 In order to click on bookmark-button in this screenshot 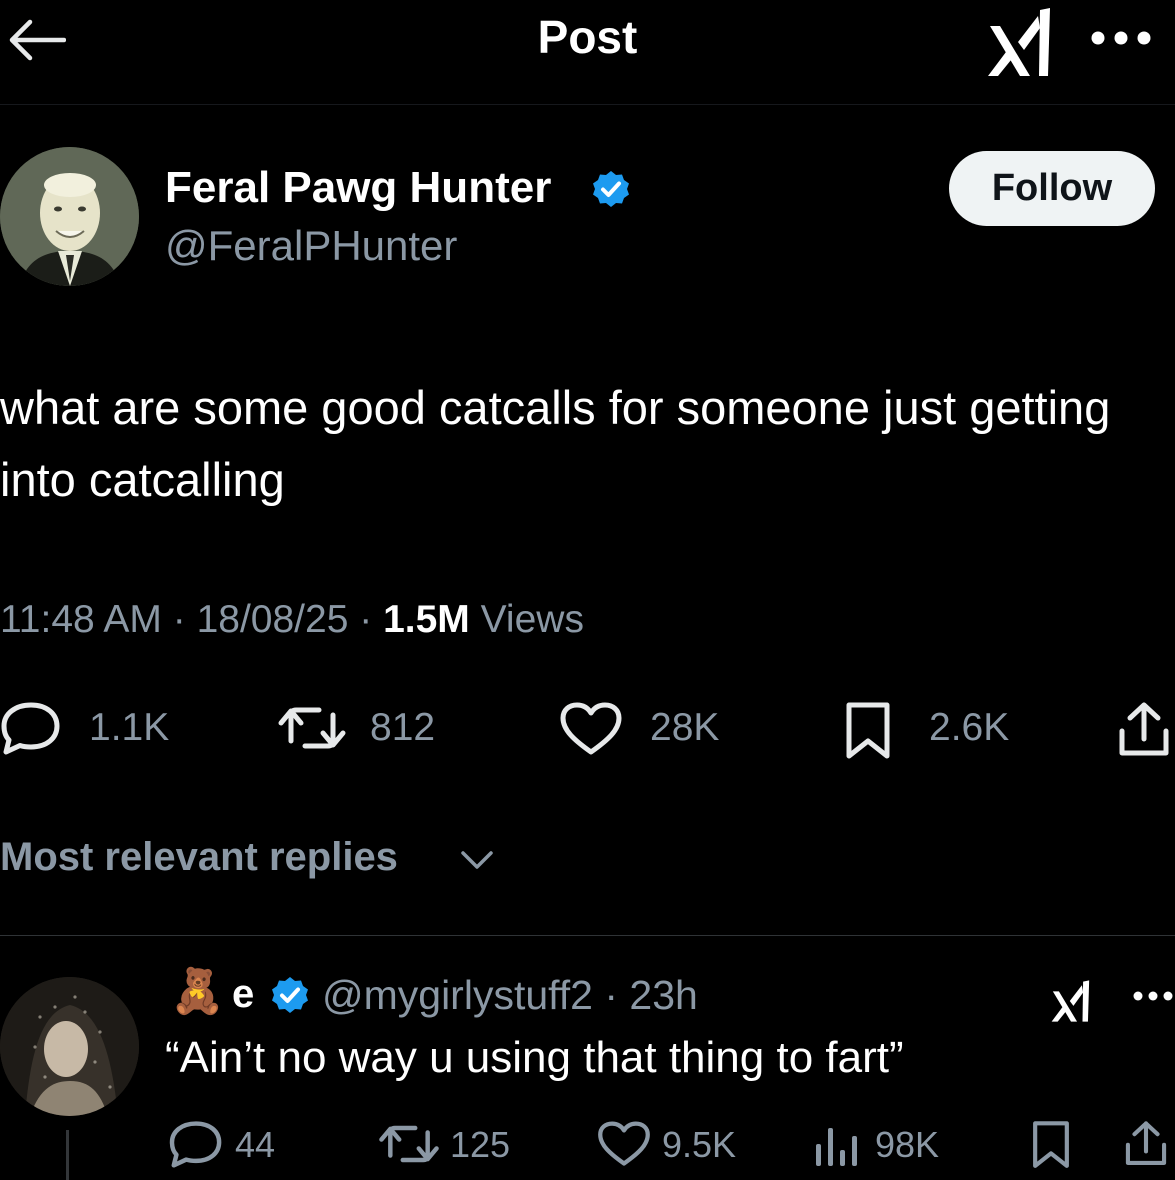, I will do `click(868, 731)`.